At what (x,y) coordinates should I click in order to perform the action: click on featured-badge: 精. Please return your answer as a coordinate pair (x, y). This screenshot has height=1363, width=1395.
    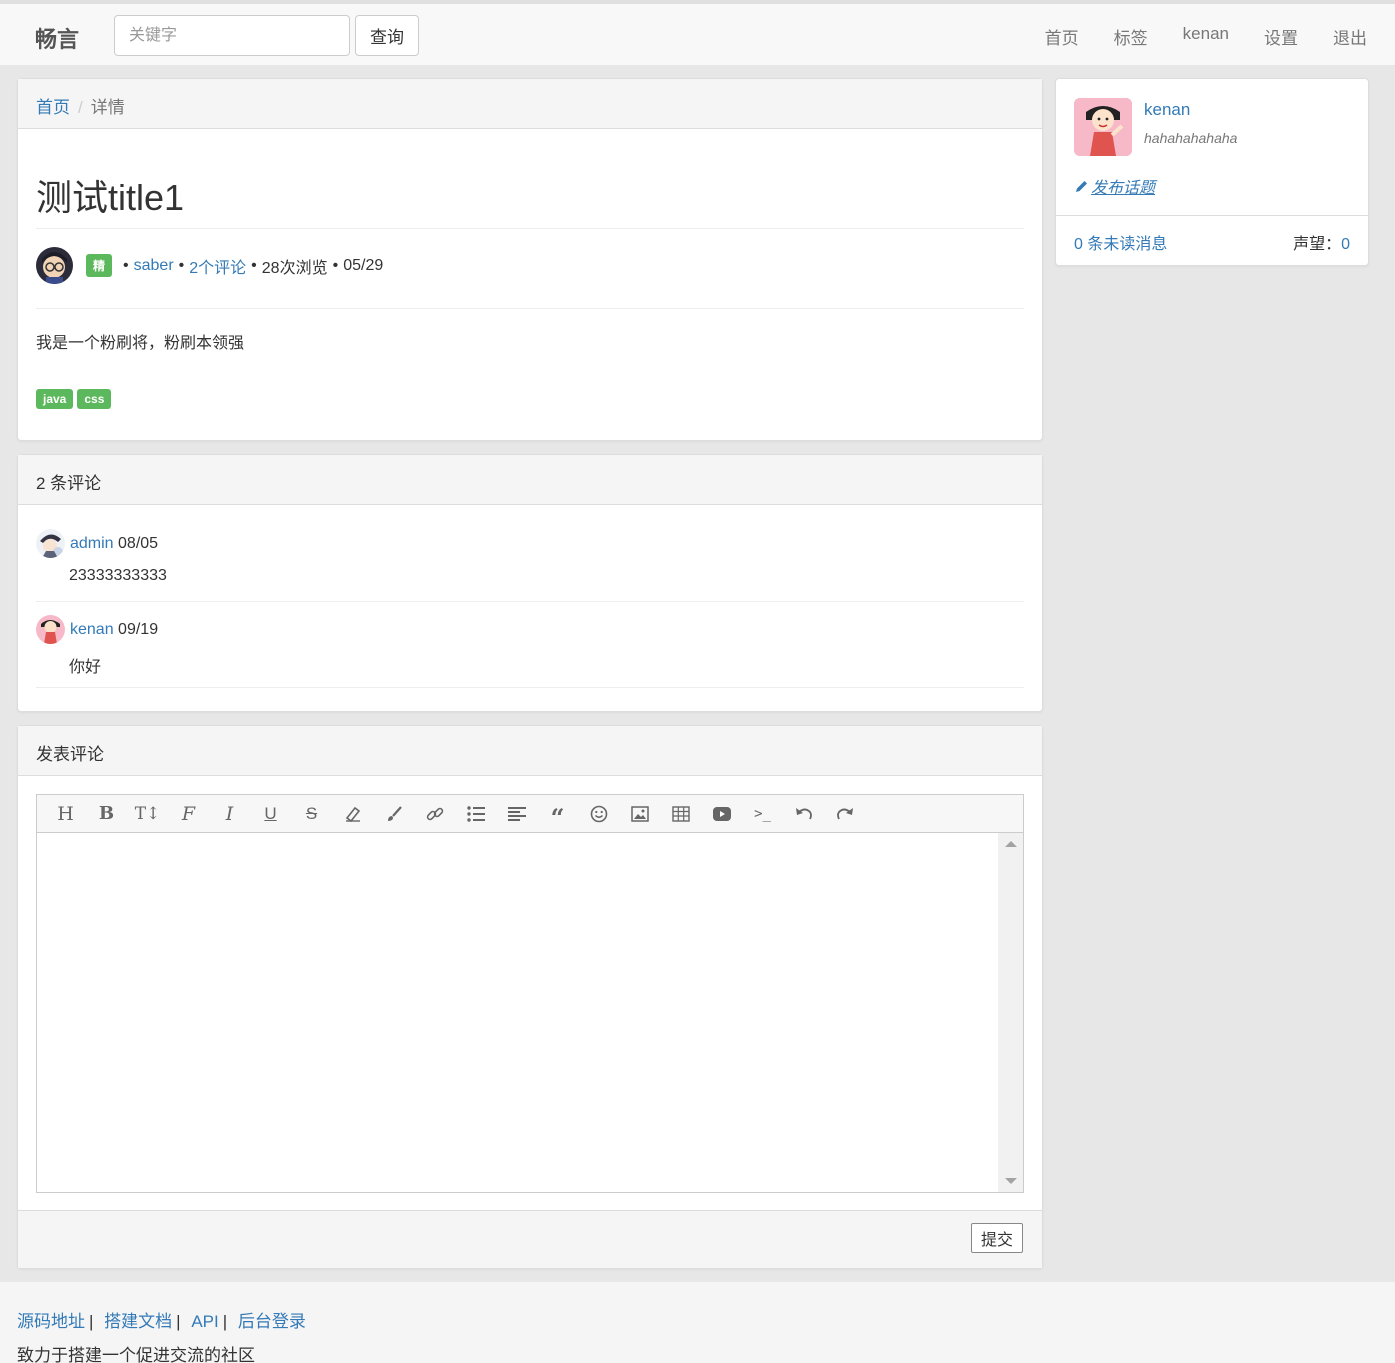
    Looking at the image, I should click on (99, 265).